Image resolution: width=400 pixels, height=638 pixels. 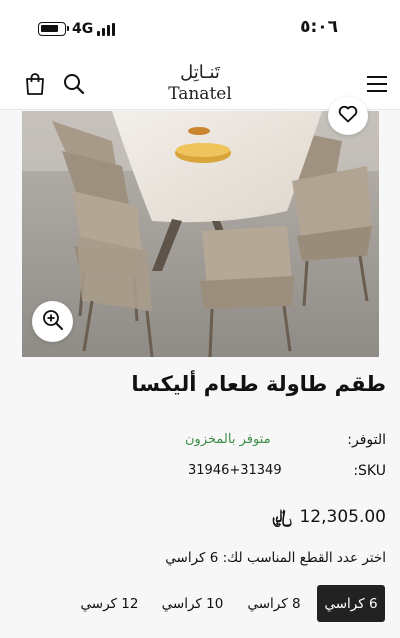 What do you see at coordinates (83, 29) in the screenshot?
I see `network-label: 4G` at bounding box center [83, 29].